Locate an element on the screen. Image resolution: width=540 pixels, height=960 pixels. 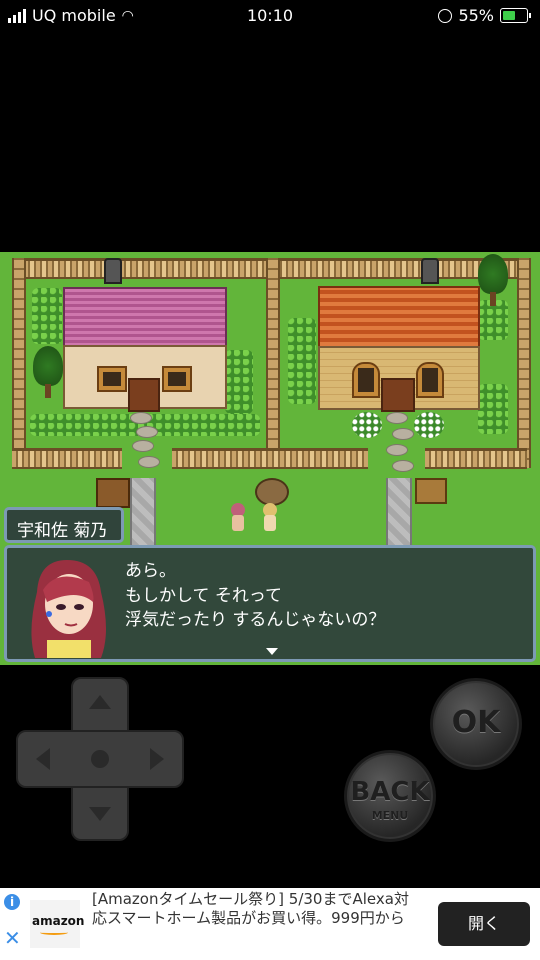
house-roof-orange is located at coordinates (399, 319).